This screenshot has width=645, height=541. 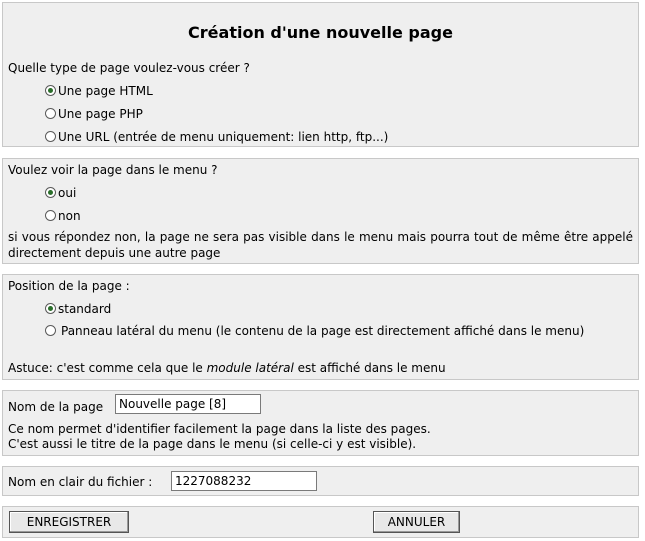 I want to click on option-oui: oui, so click(x=60, y=193).